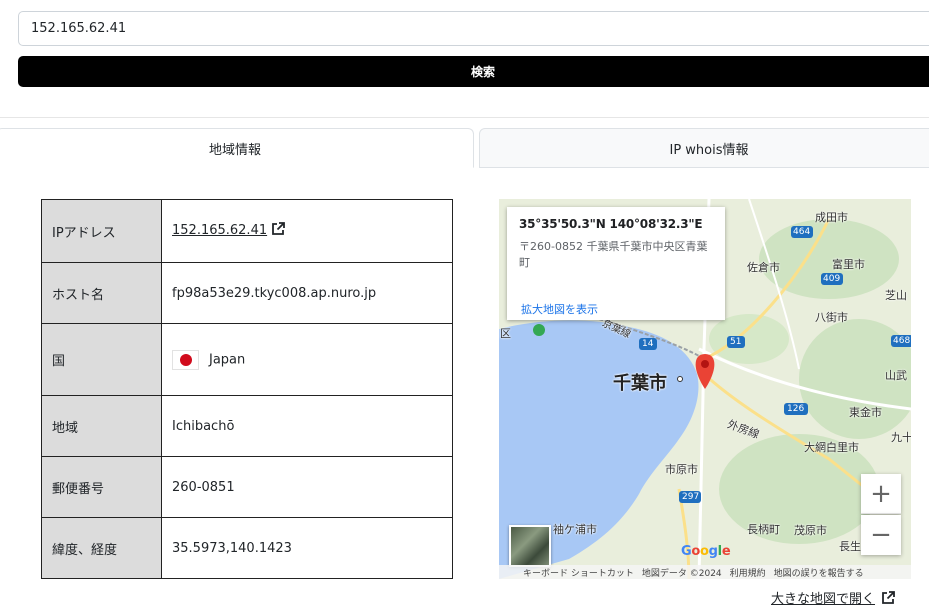  Describe the element at coordinates (464, 117) in the screenshot. I see `section-divider` at that location.